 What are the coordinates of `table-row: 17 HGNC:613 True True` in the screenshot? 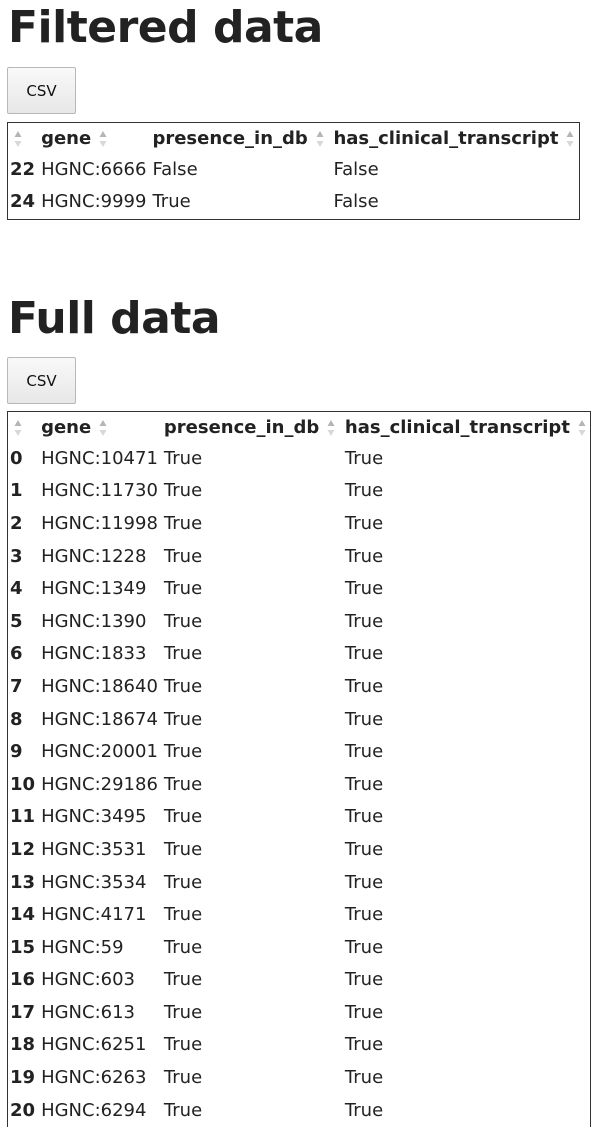 It's located at (299, 1012).